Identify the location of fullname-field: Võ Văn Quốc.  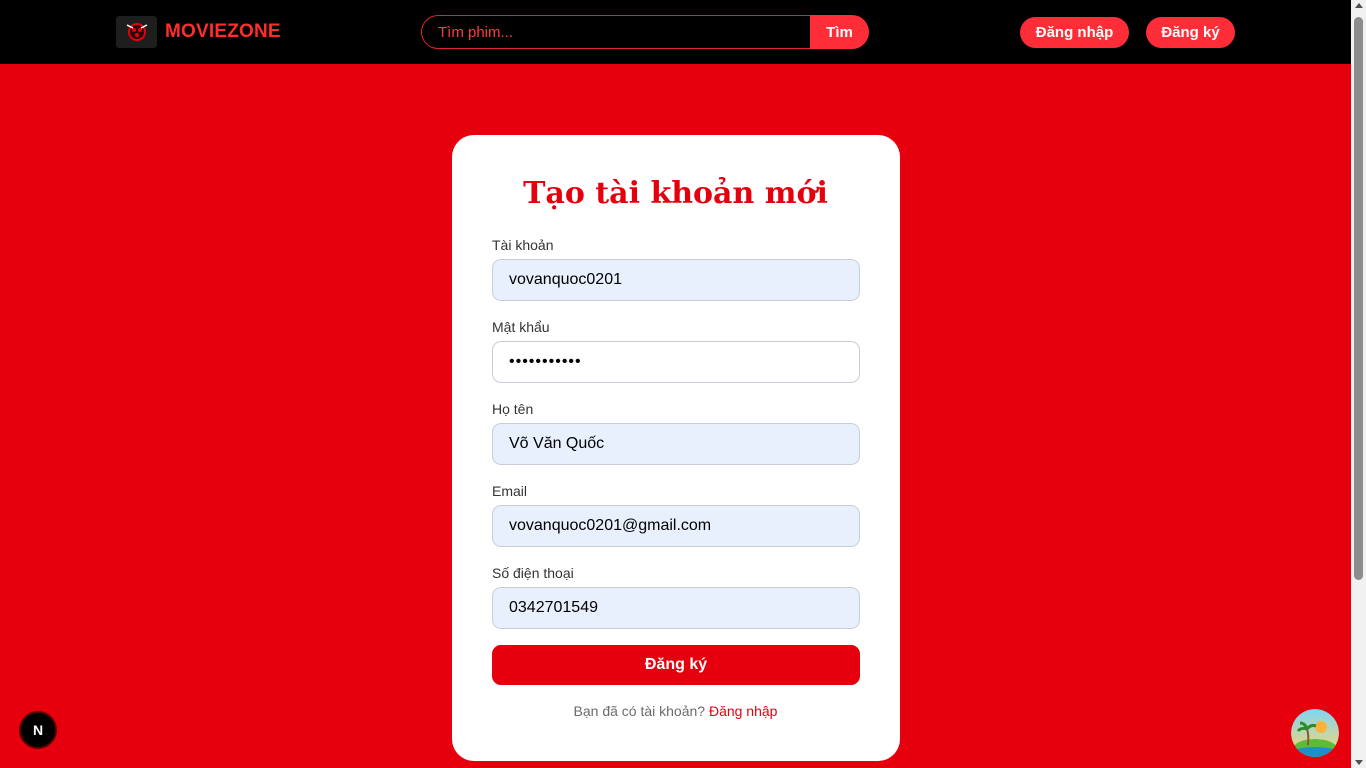
(676, 444).